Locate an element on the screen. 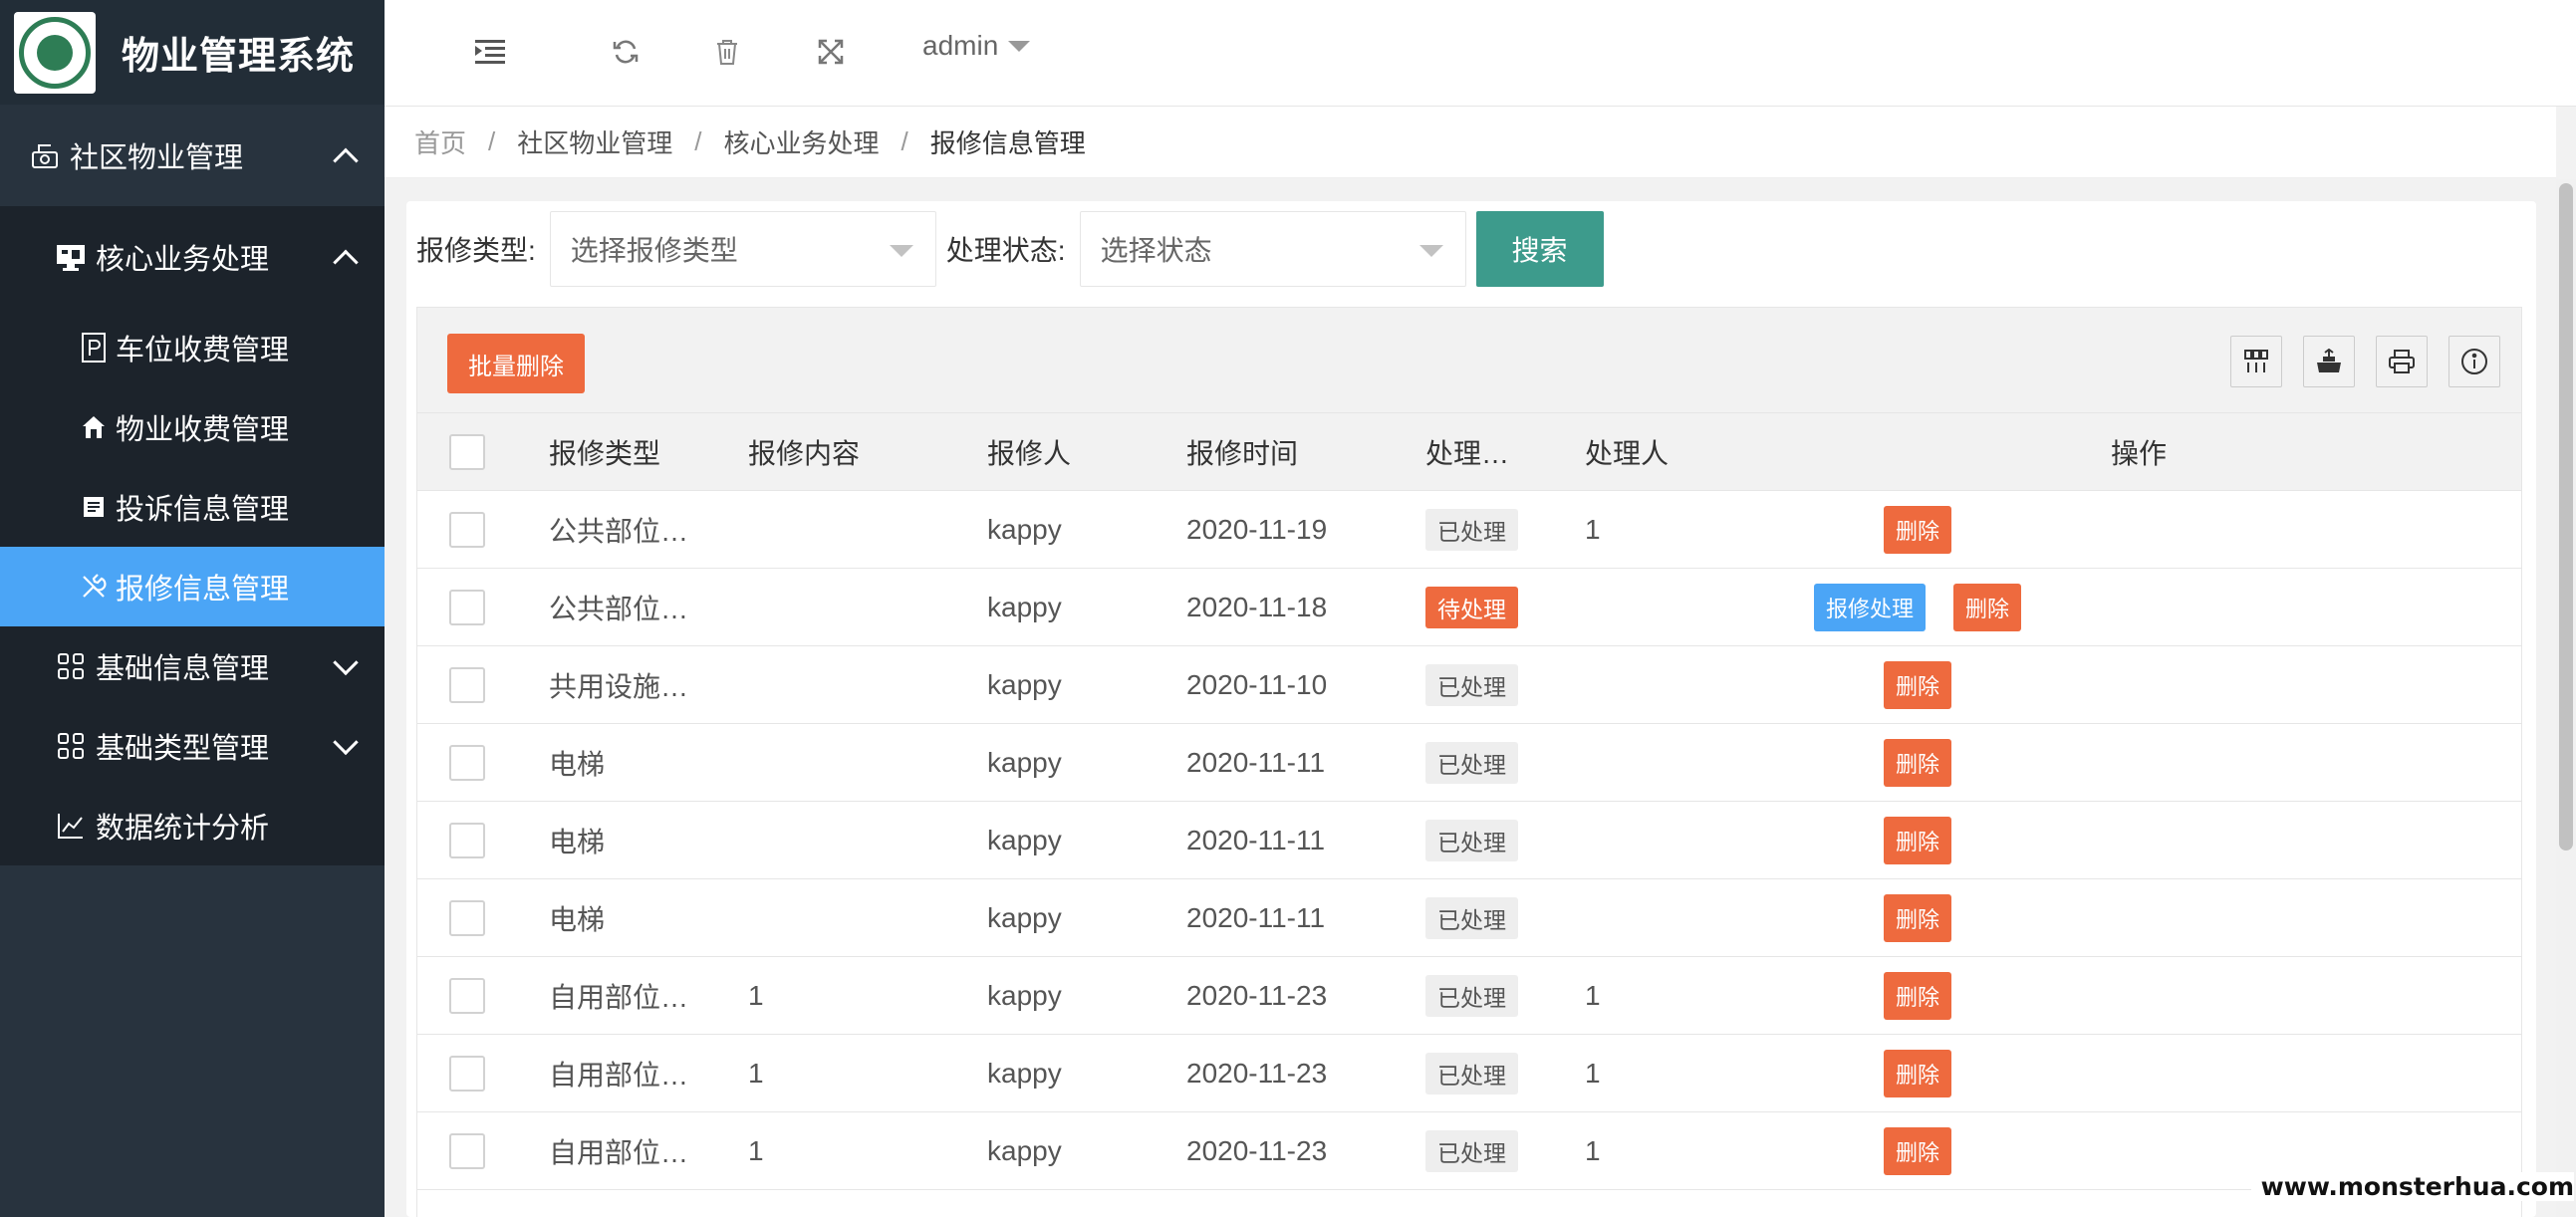  sidebar-group-basic-type: 基础类型管理 is located at coordinates (192, 746).